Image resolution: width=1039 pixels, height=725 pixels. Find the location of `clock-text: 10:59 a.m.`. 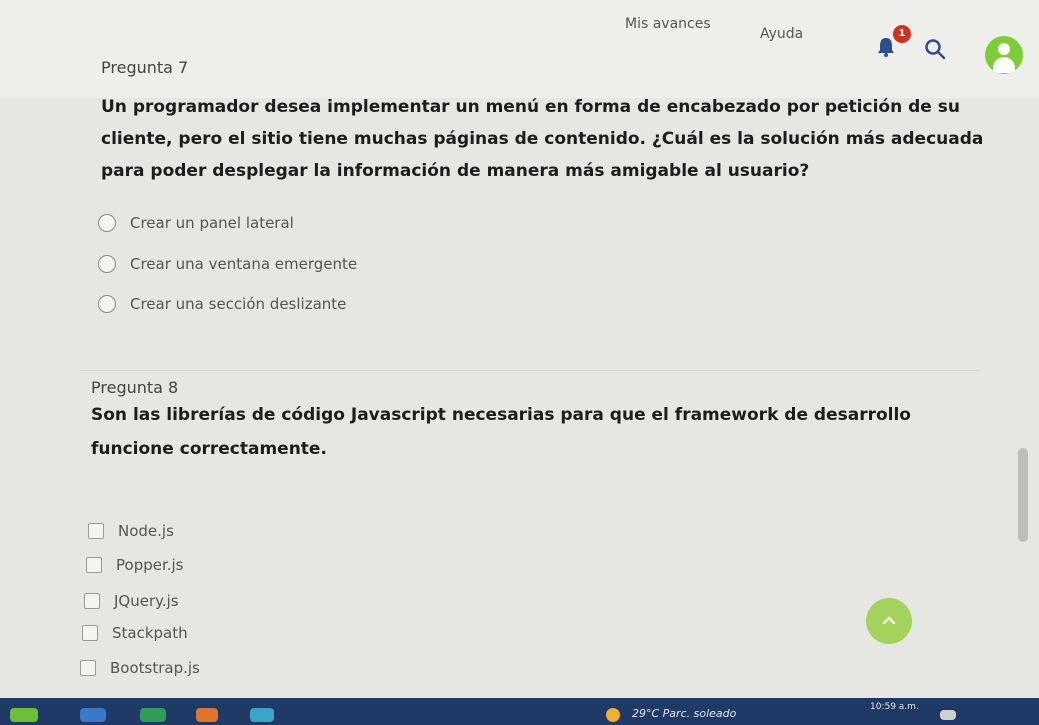

clock-text: 10:59 a.m. is located at coordinates (894, 707).